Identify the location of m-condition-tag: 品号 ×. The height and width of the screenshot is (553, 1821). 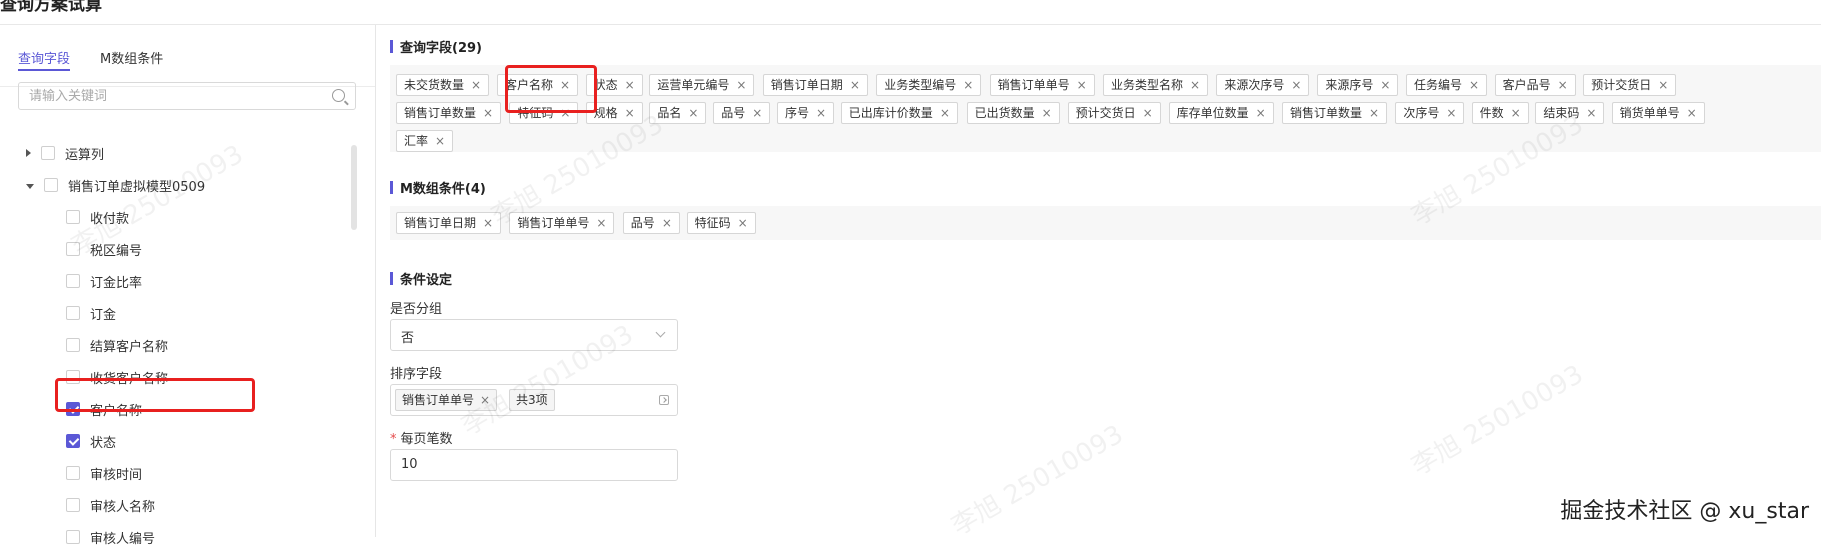
(651, 223).